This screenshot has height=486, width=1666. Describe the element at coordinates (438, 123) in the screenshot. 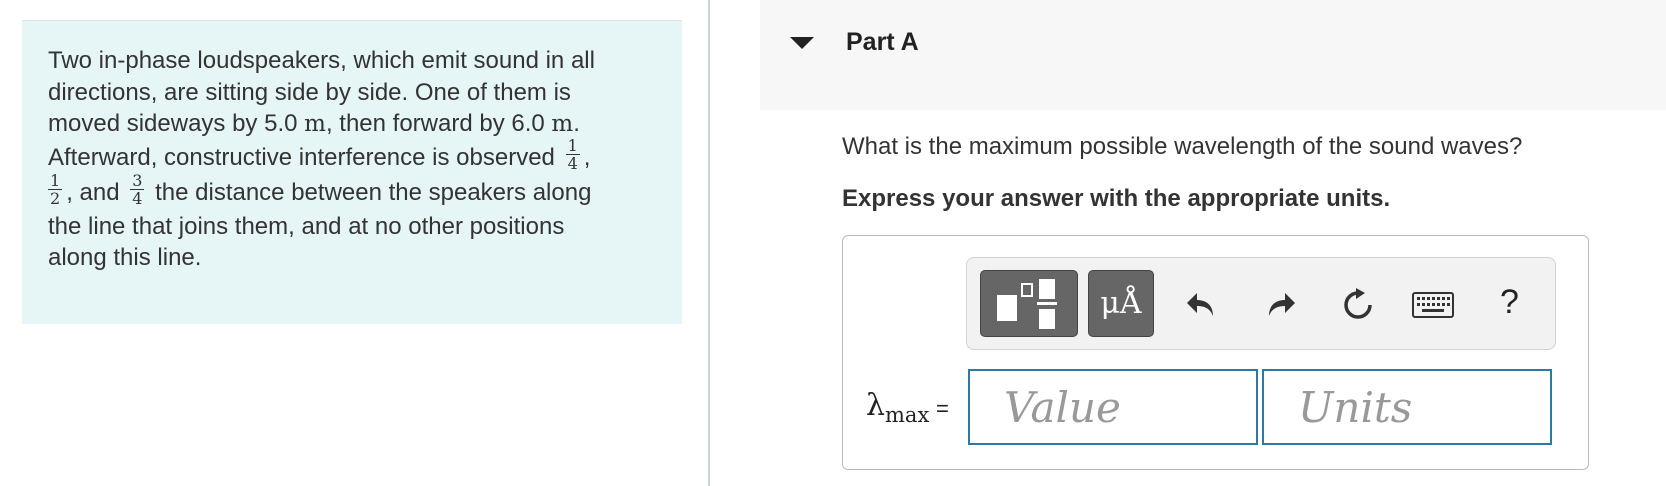

I see `problem-line: , then forward by 6.0` at that location.